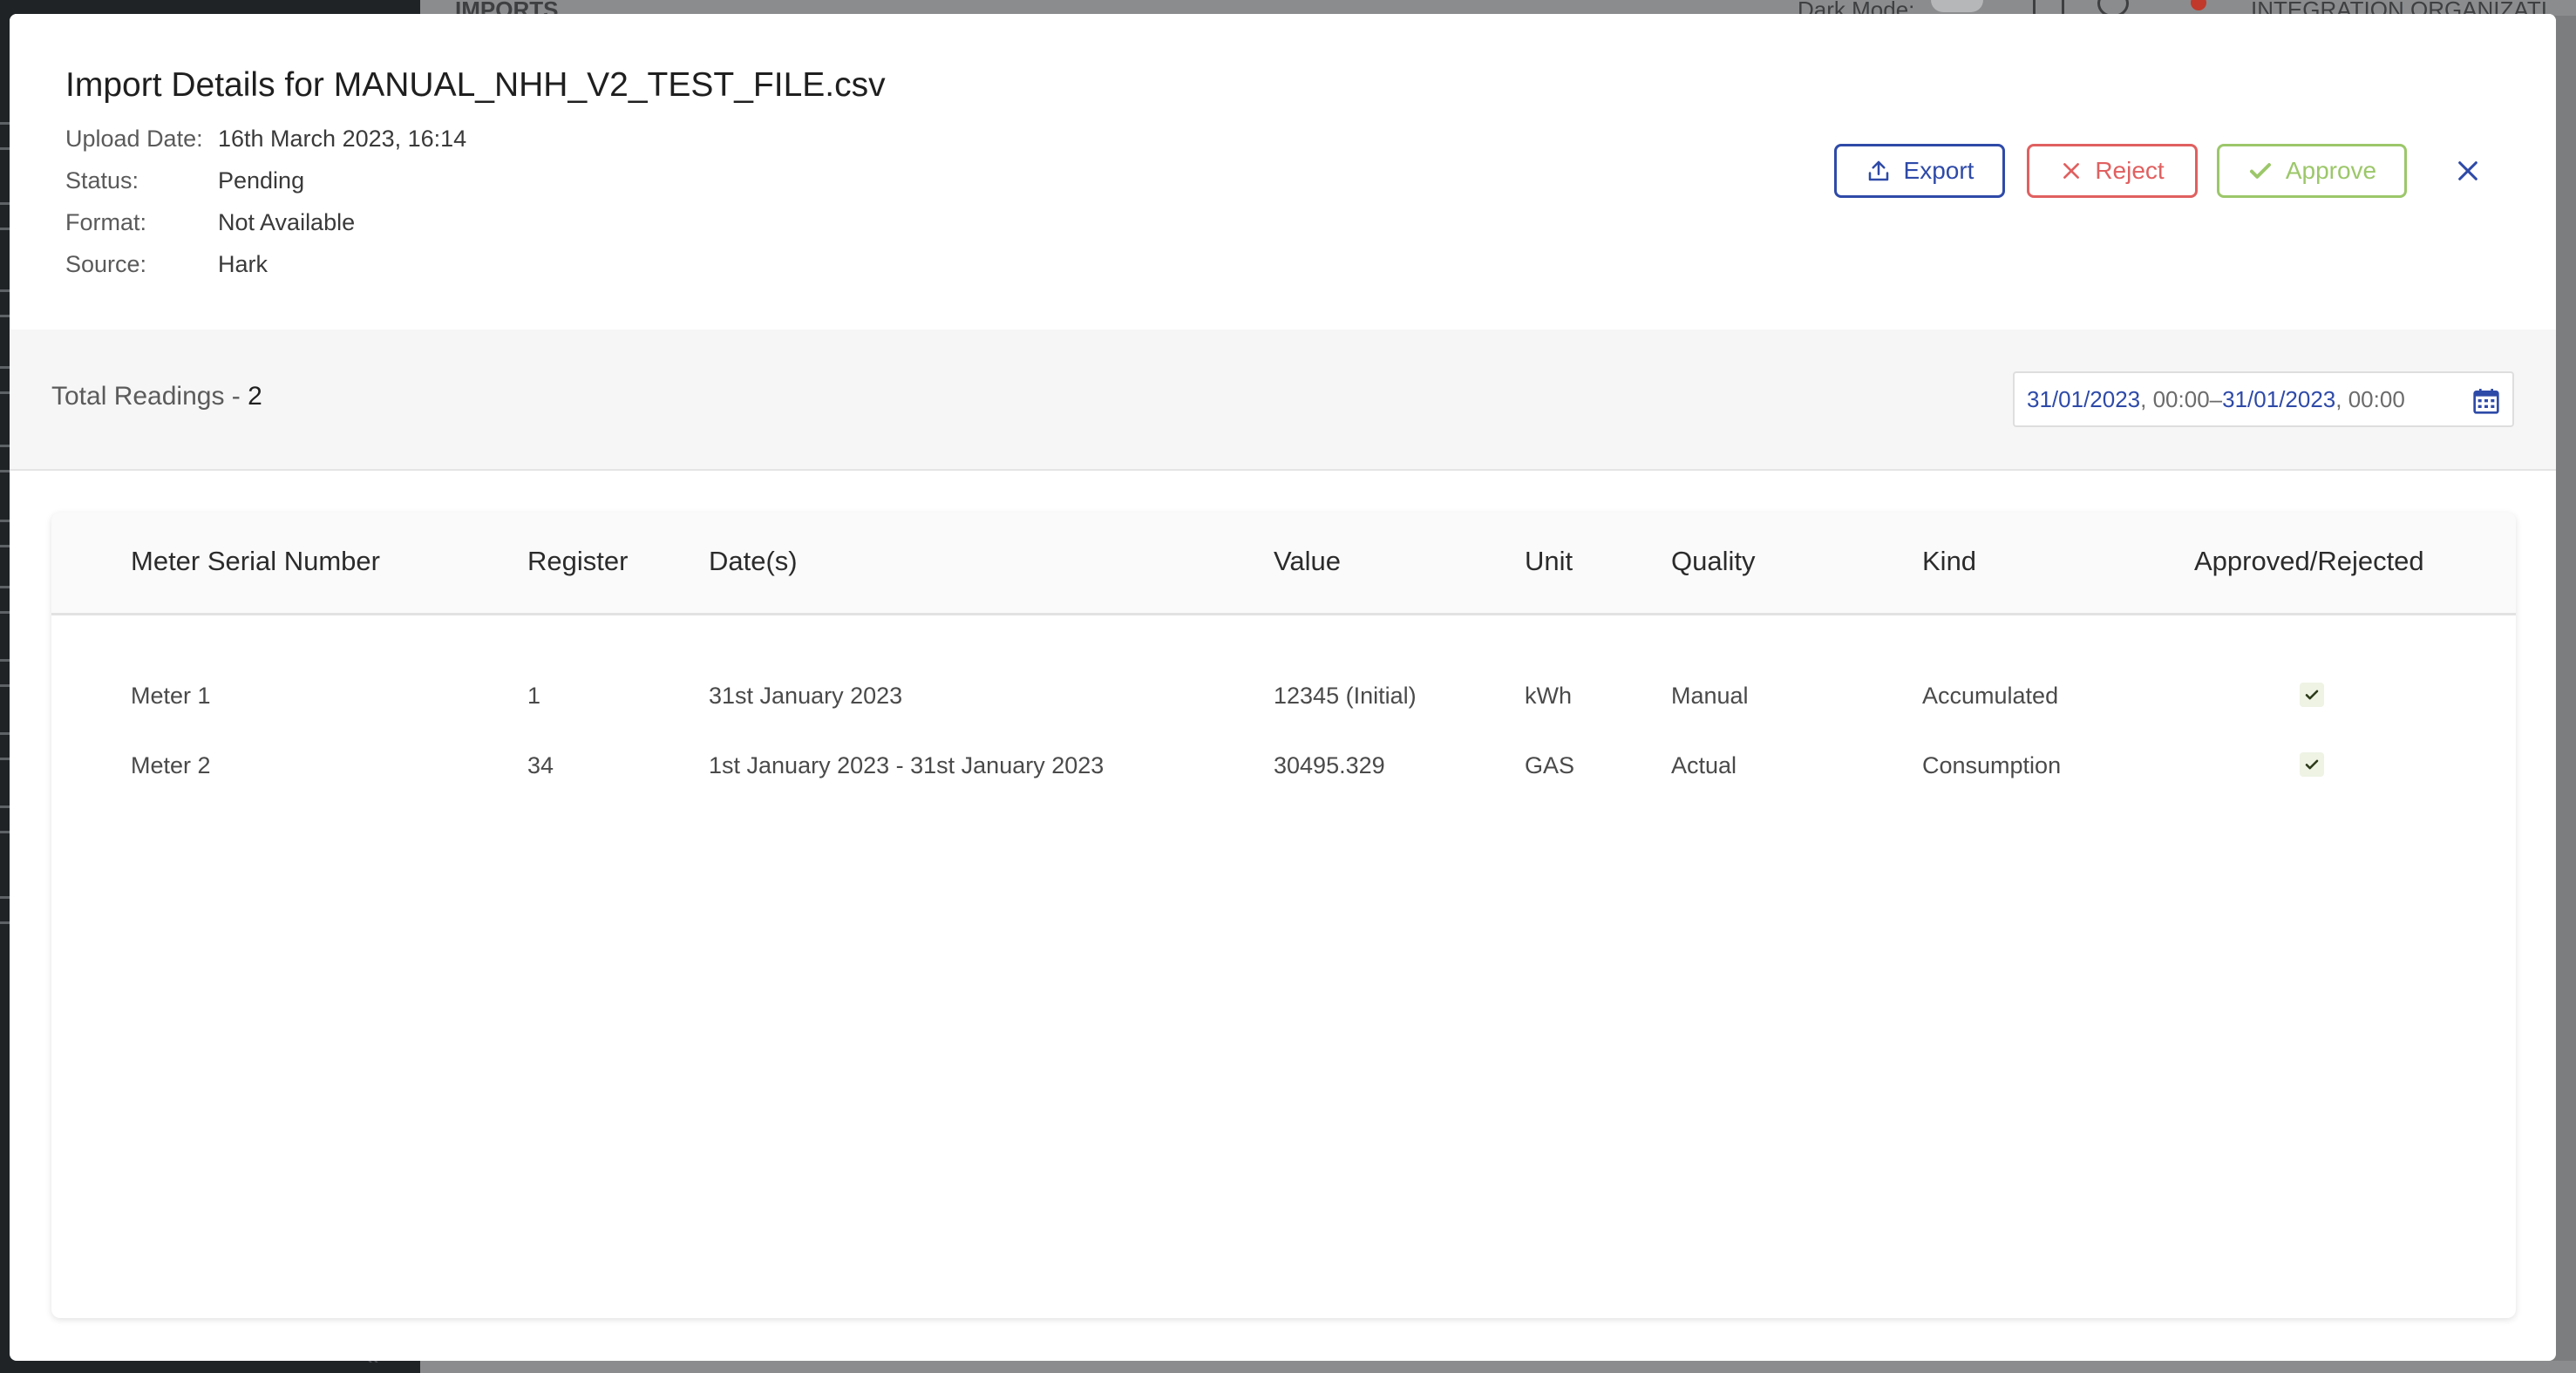 This screenshot has width=2576, height=1373. Describe the element at coordinates (261, 180) in the screenshot. I see `meta-value: Pending` at that location.